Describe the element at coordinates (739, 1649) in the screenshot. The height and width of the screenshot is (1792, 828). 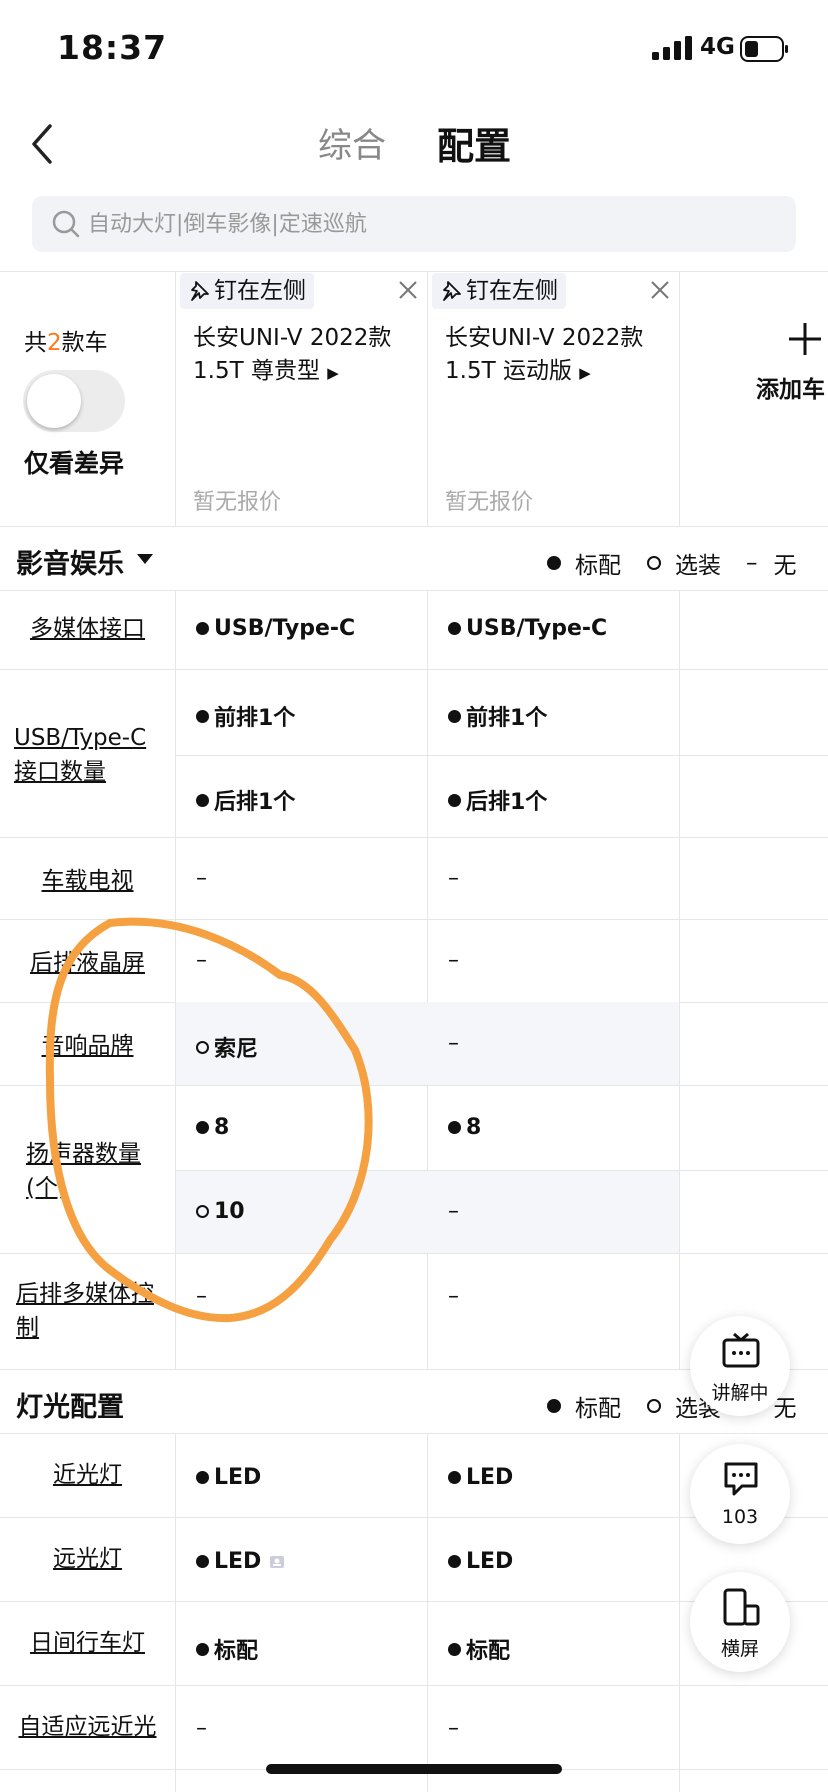
I see `landscape-label: 横屏` at that location.